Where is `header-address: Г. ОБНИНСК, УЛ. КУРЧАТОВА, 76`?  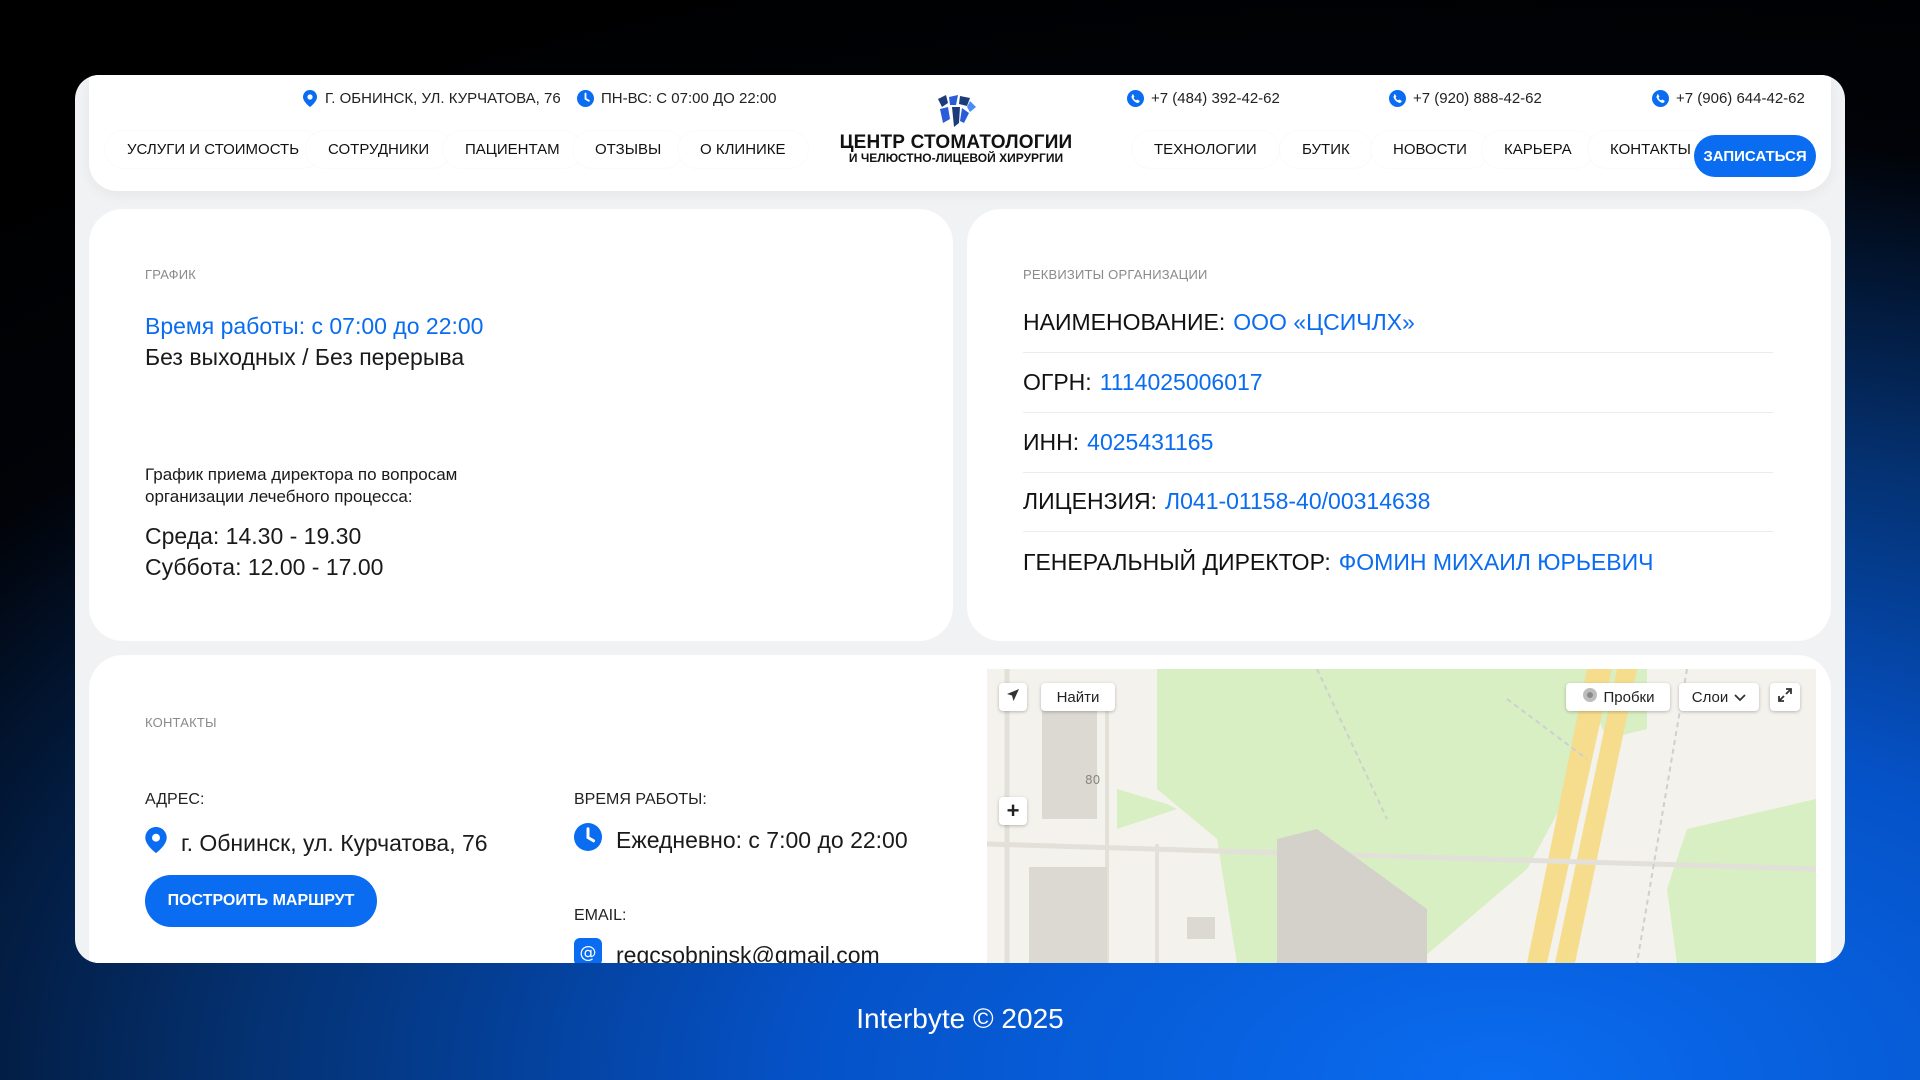 header-address: Г. ОБНИНСК, УЛ. КУРЧАТОВА, 76 is located at coordinates (431, 98).